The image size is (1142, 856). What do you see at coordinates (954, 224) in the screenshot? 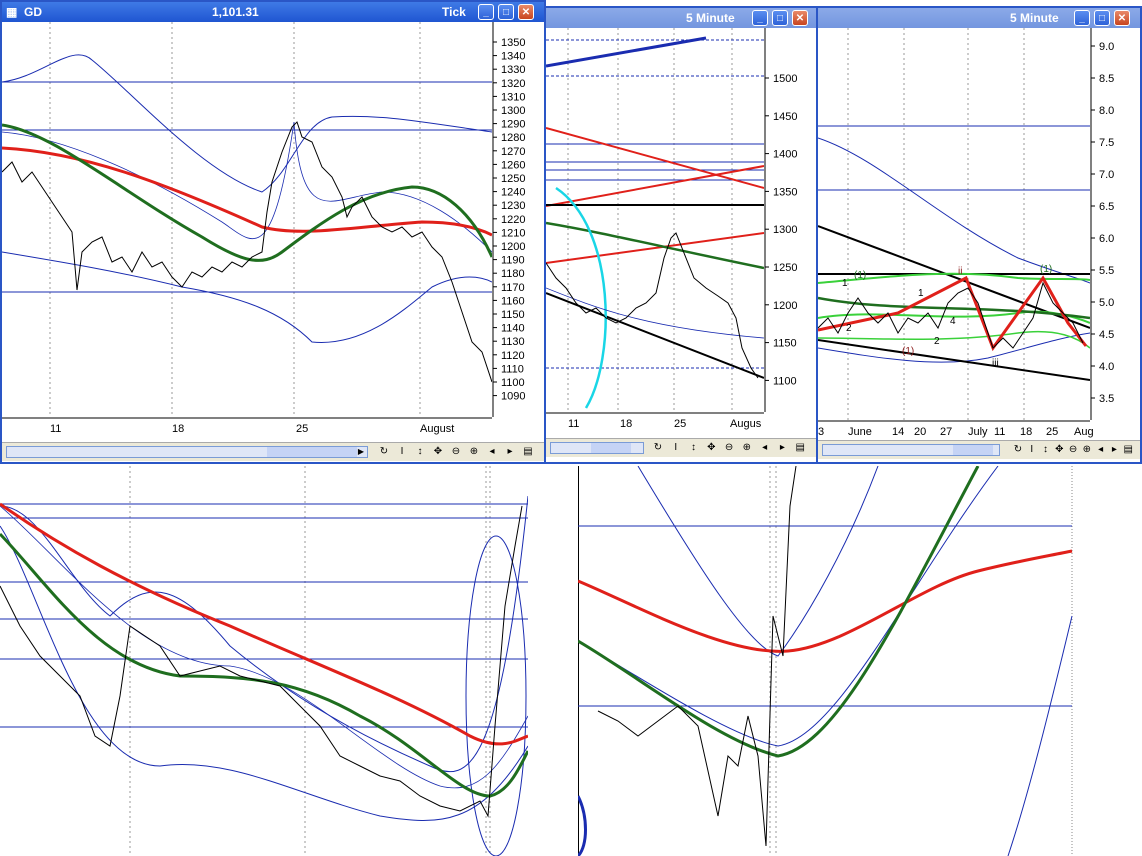
I see `right-price-plot: 1(1)2(1)ii124iii(1)` at bounding box center [954, 224].